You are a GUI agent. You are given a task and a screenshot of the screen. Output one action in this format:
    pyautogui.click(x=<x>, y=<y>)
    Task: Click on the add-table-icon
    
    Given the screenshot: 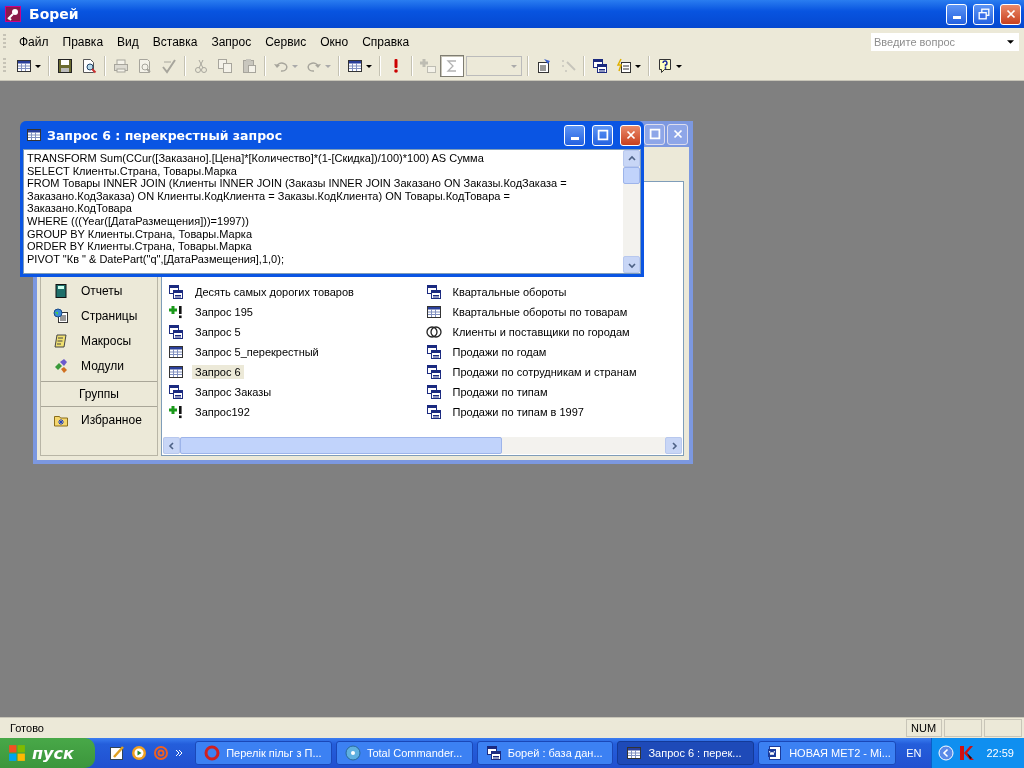 What is the action you would take?
    pyautogui.click(x=428, y=66)
    